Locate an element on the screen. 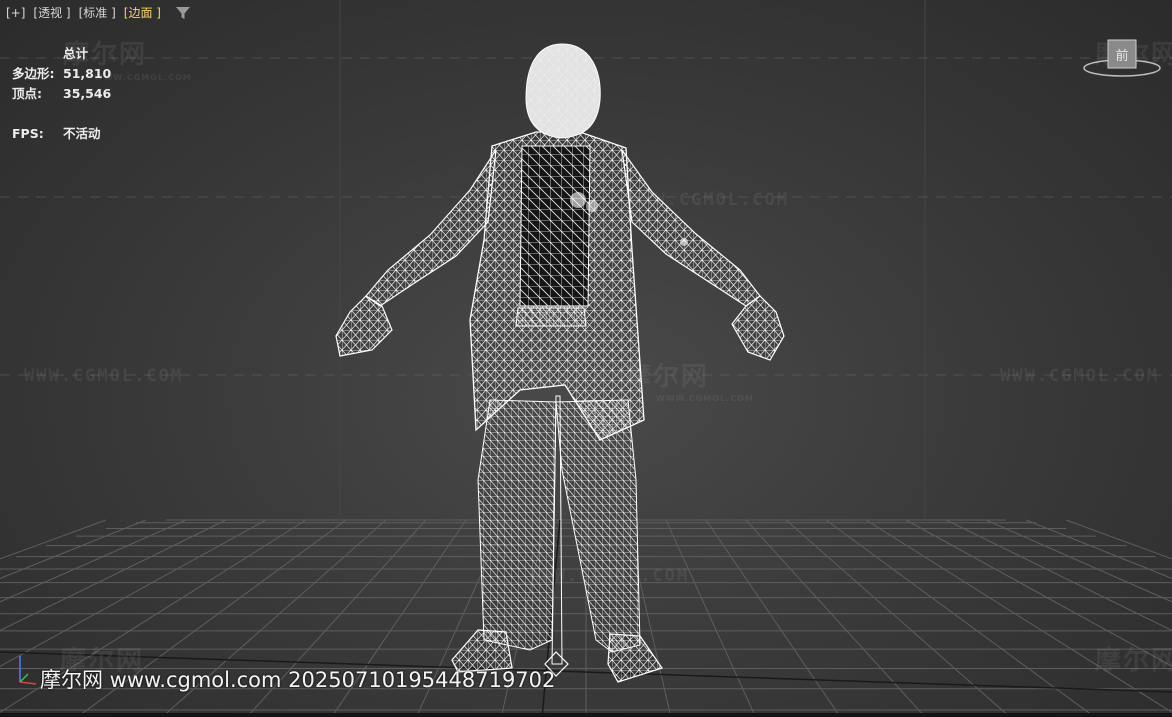 Image resolution: width=1172 pixels, height=717 pixels. viewport-label-menu: [+] [透视 ] [标准 ] [边面 ] is located at coordinates (97, 12).